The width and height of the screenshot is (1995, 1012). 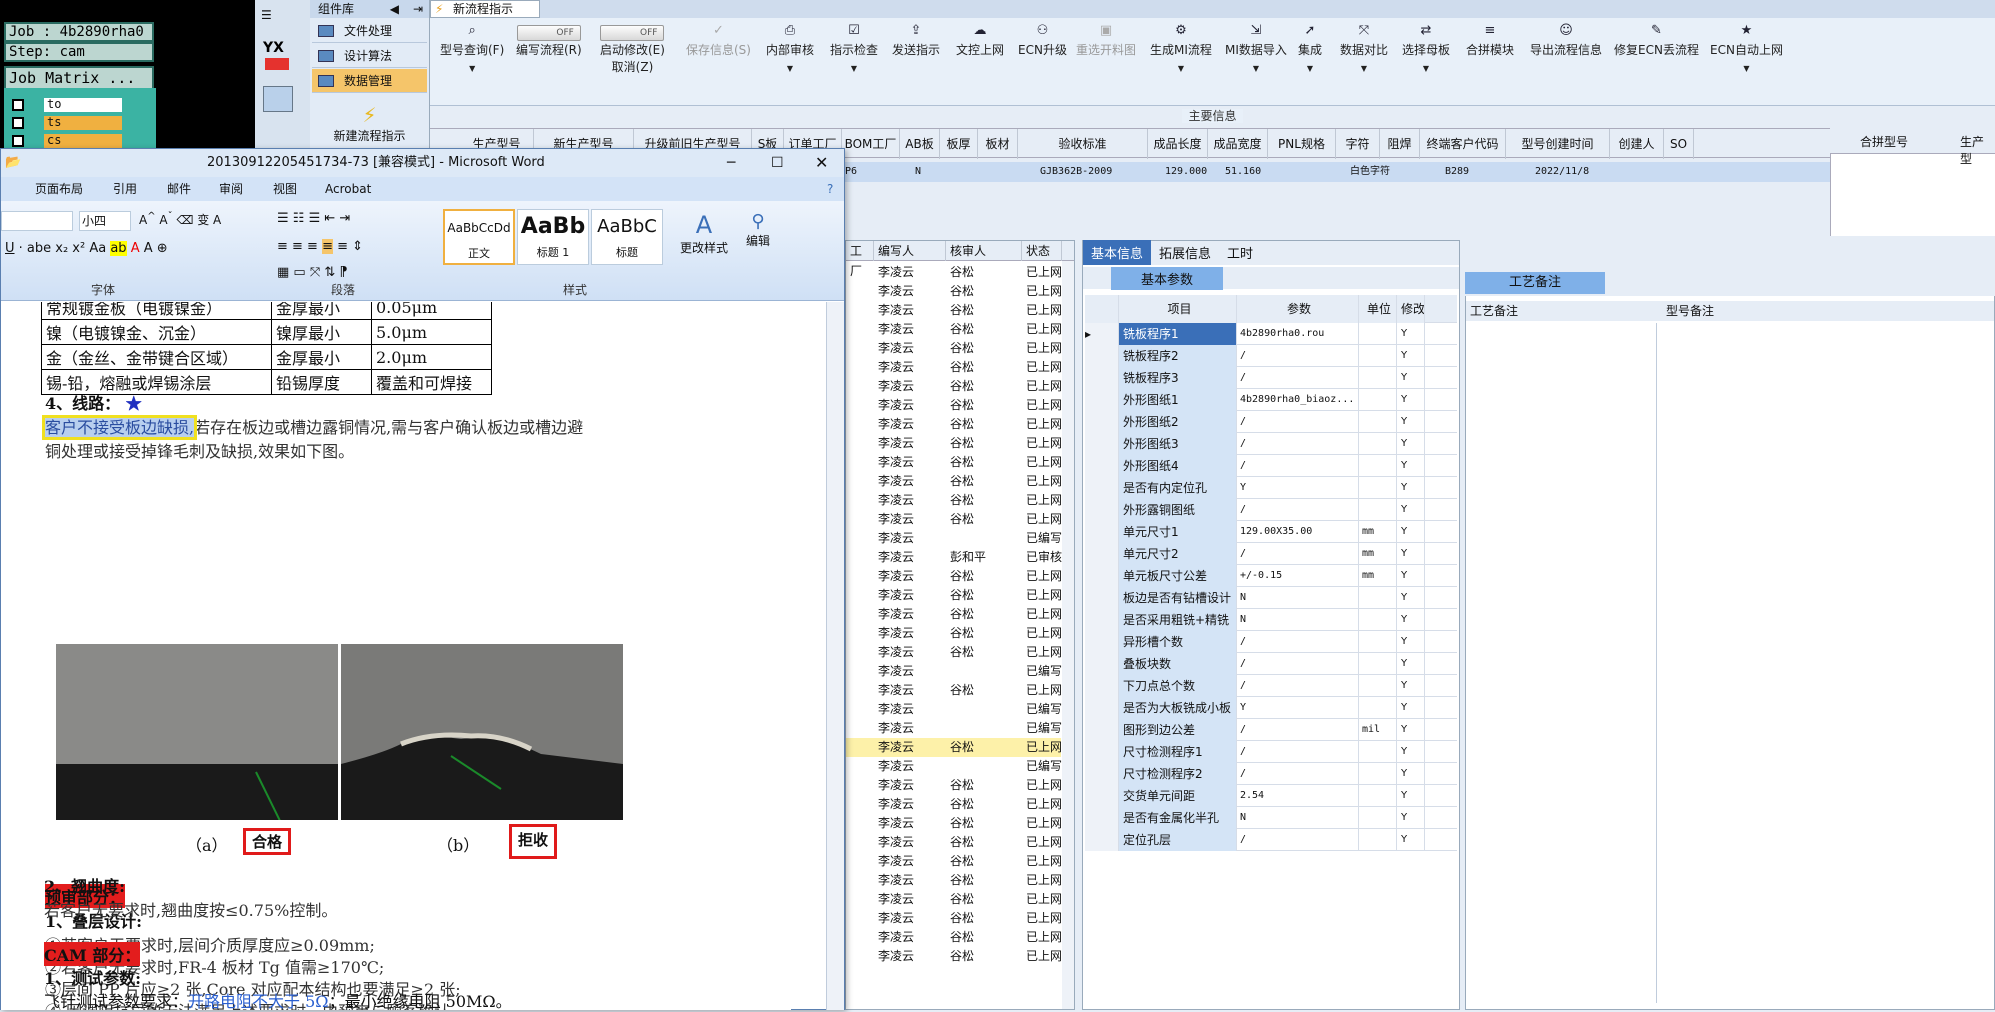 What do you see at coordinates (67, 141) in the screenshot?
I see `layer-row: cs` at bounding box center [67, 141].